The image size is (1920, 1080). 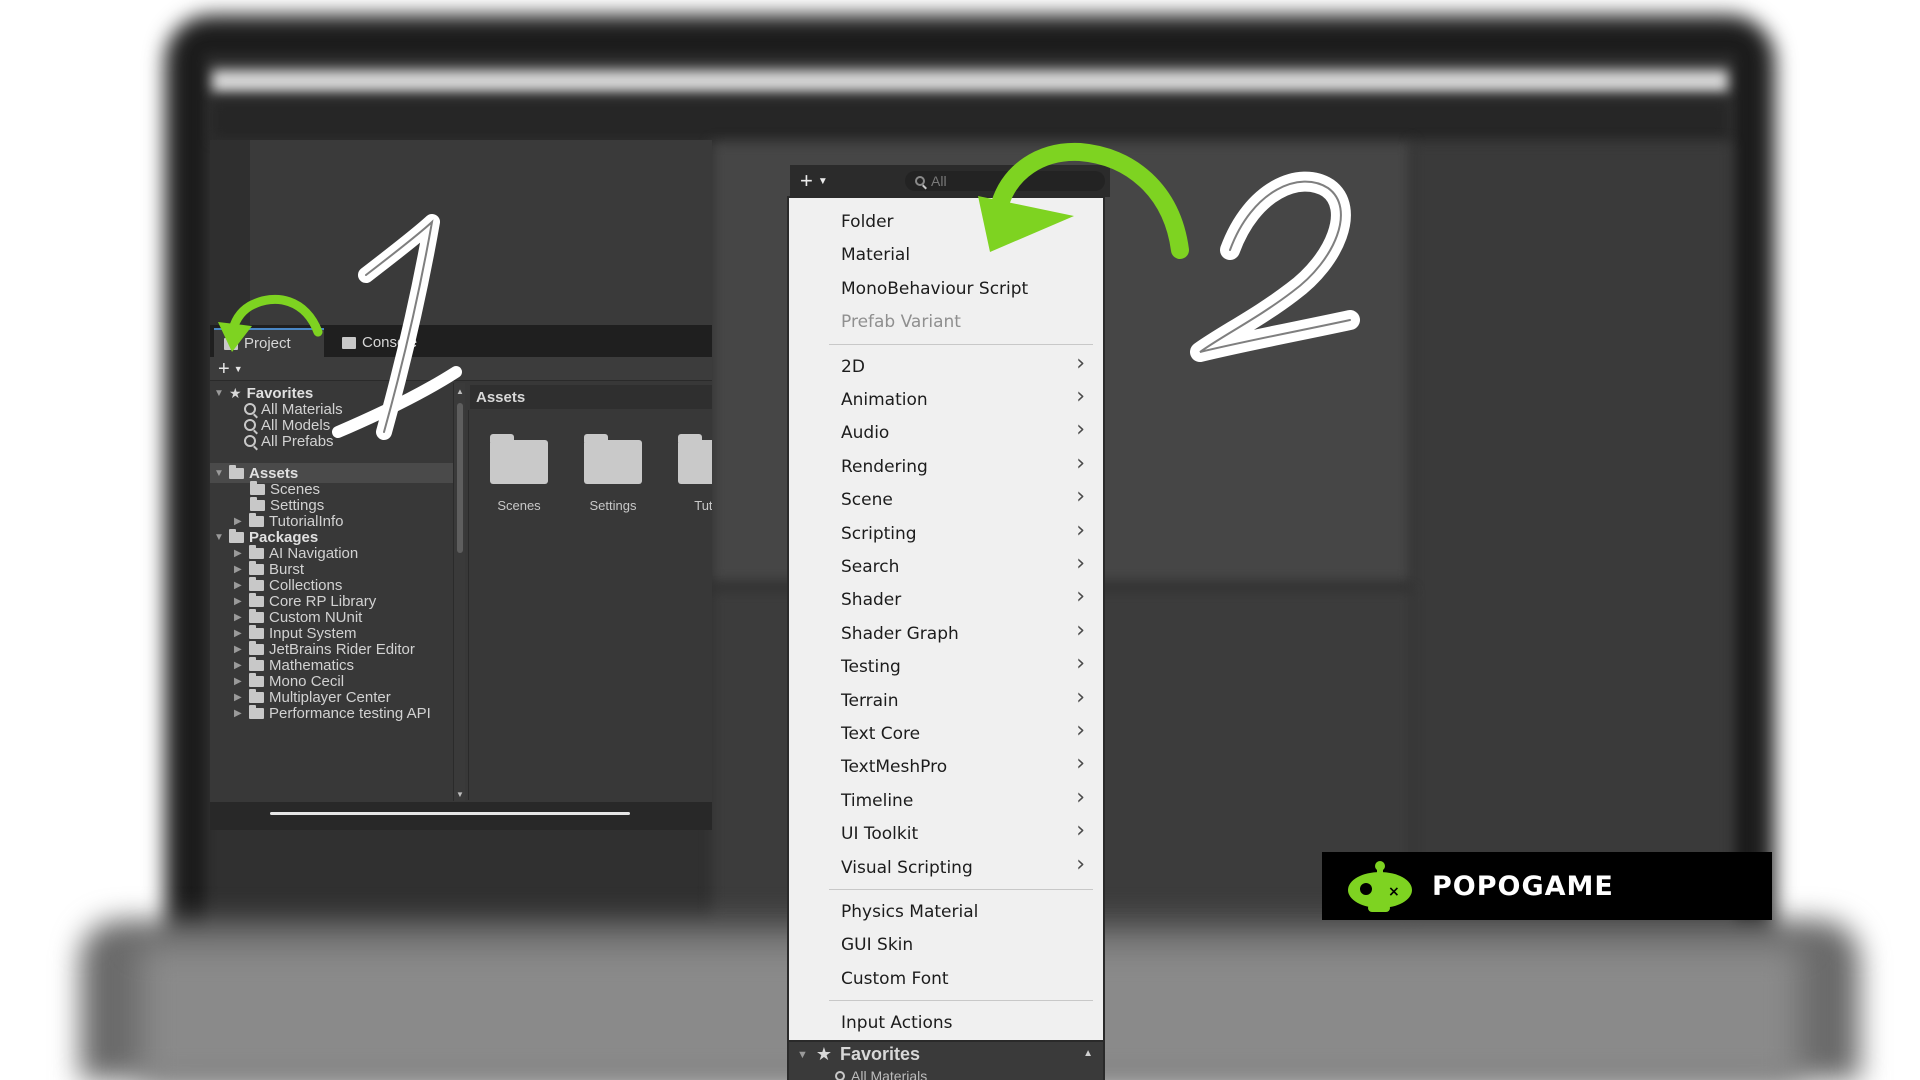 What do you see at coordinates (331, 473) in the screenshot?
I see `assets-row: ▼ Assets` at bounding box center [331, 473].